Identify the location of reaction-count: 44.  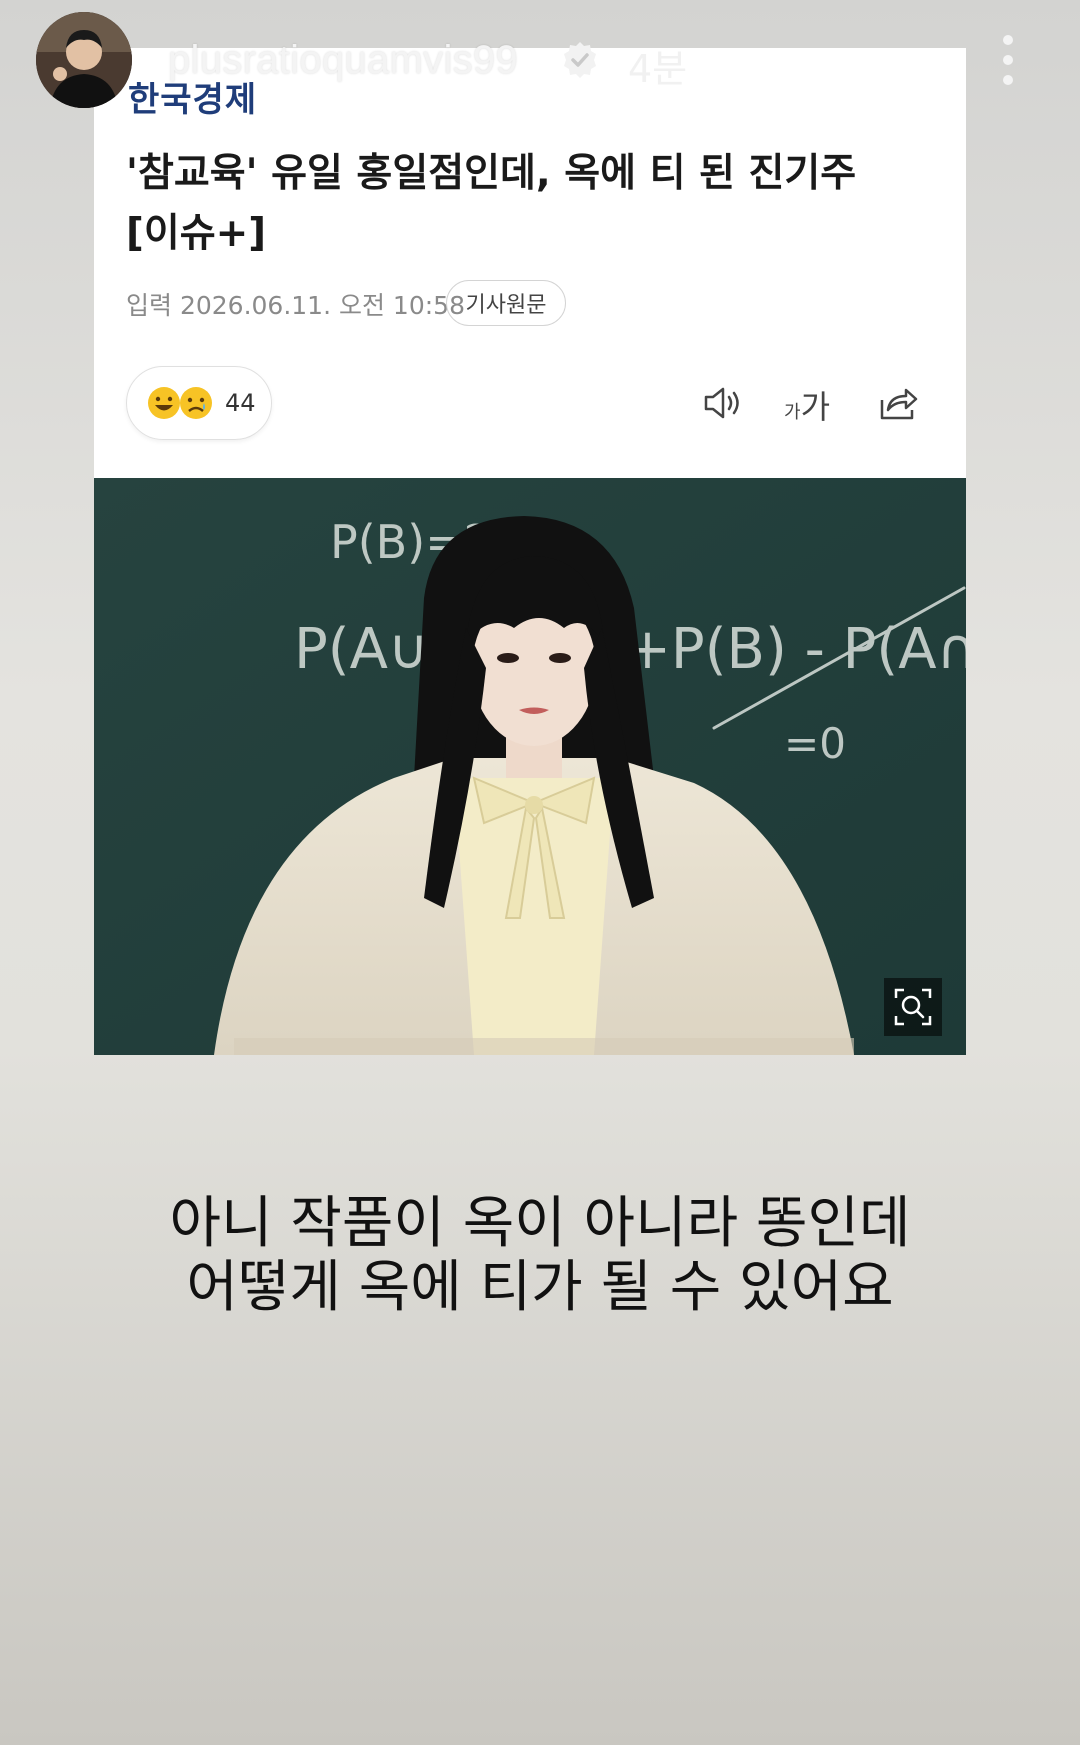
(240, 403).